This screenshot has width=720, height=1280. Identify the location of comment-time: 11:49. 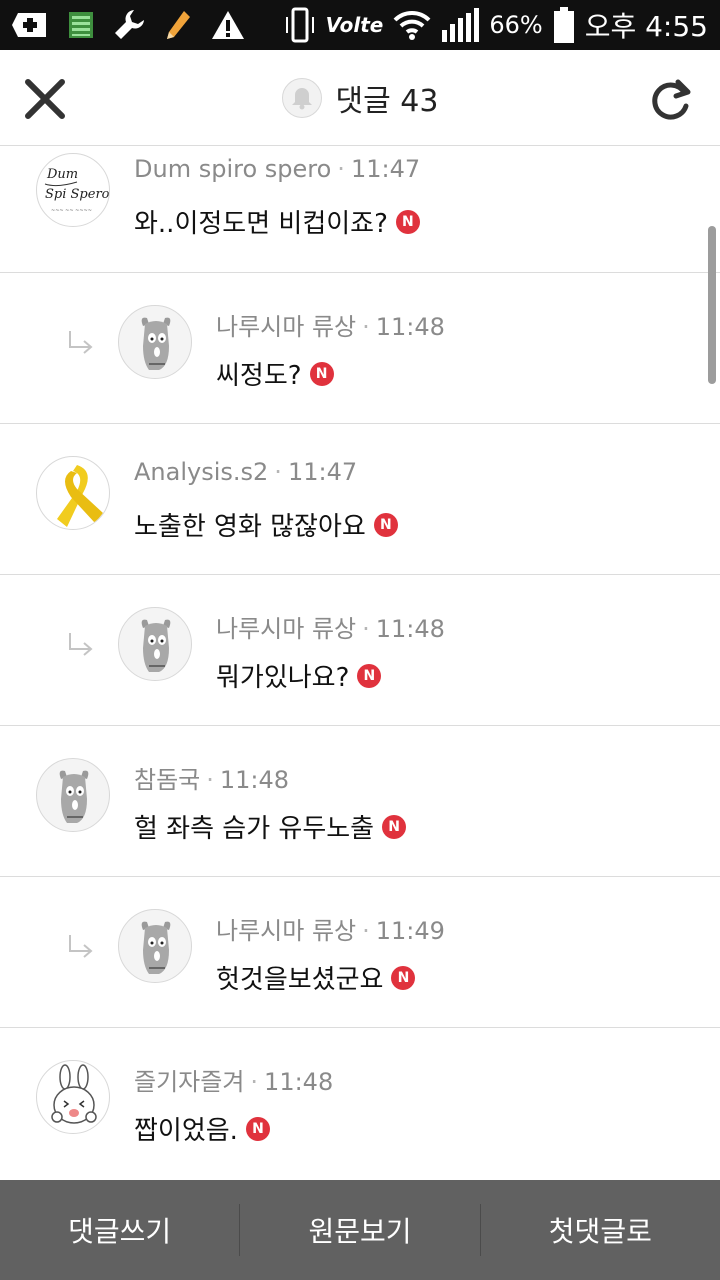
(410, 931).